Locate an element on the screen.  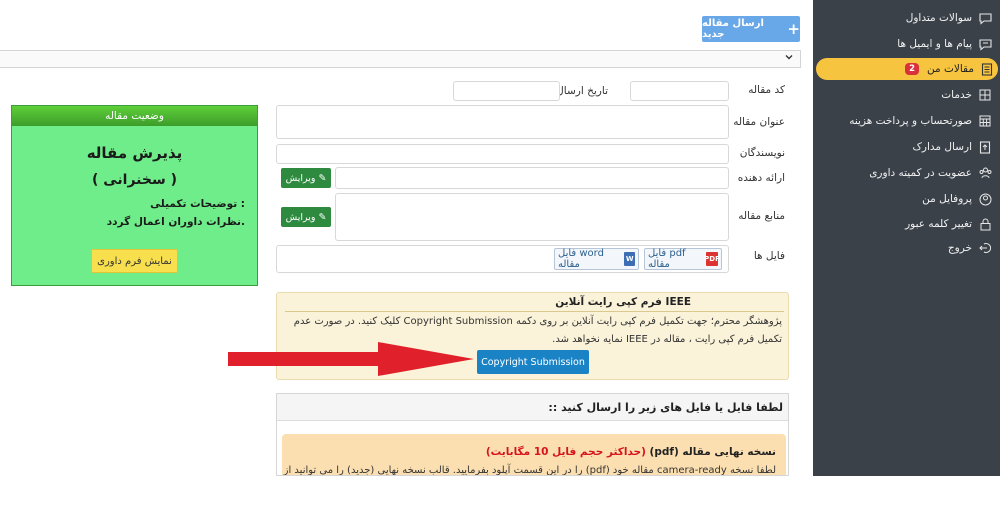
files-label: فایل ها is located at coordinates (769, 256).